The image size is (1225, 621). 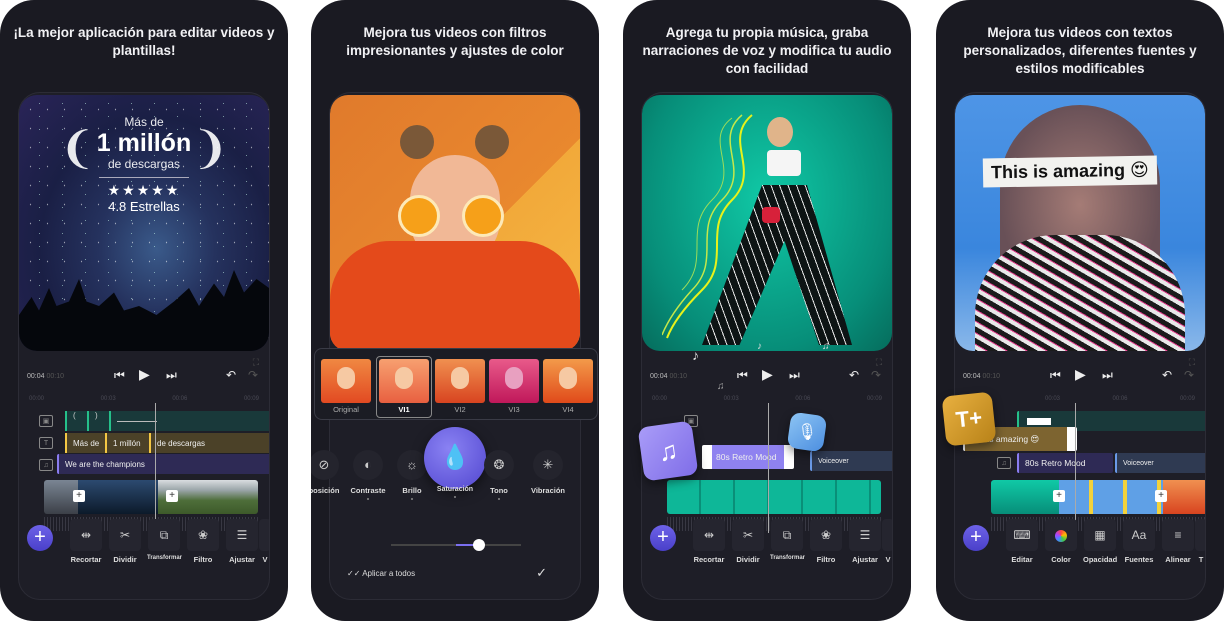 I want to click on sticker-clip, so click(x=139, y=421).